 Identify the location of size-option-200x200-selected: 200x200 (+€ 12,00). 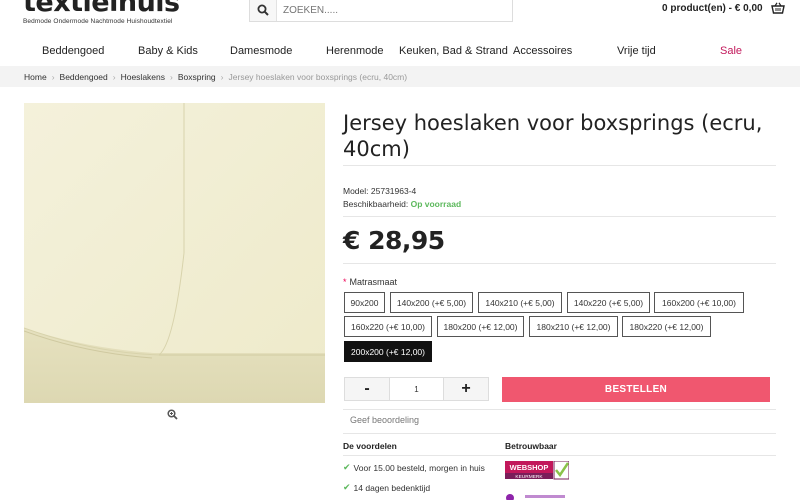
(388, 351).